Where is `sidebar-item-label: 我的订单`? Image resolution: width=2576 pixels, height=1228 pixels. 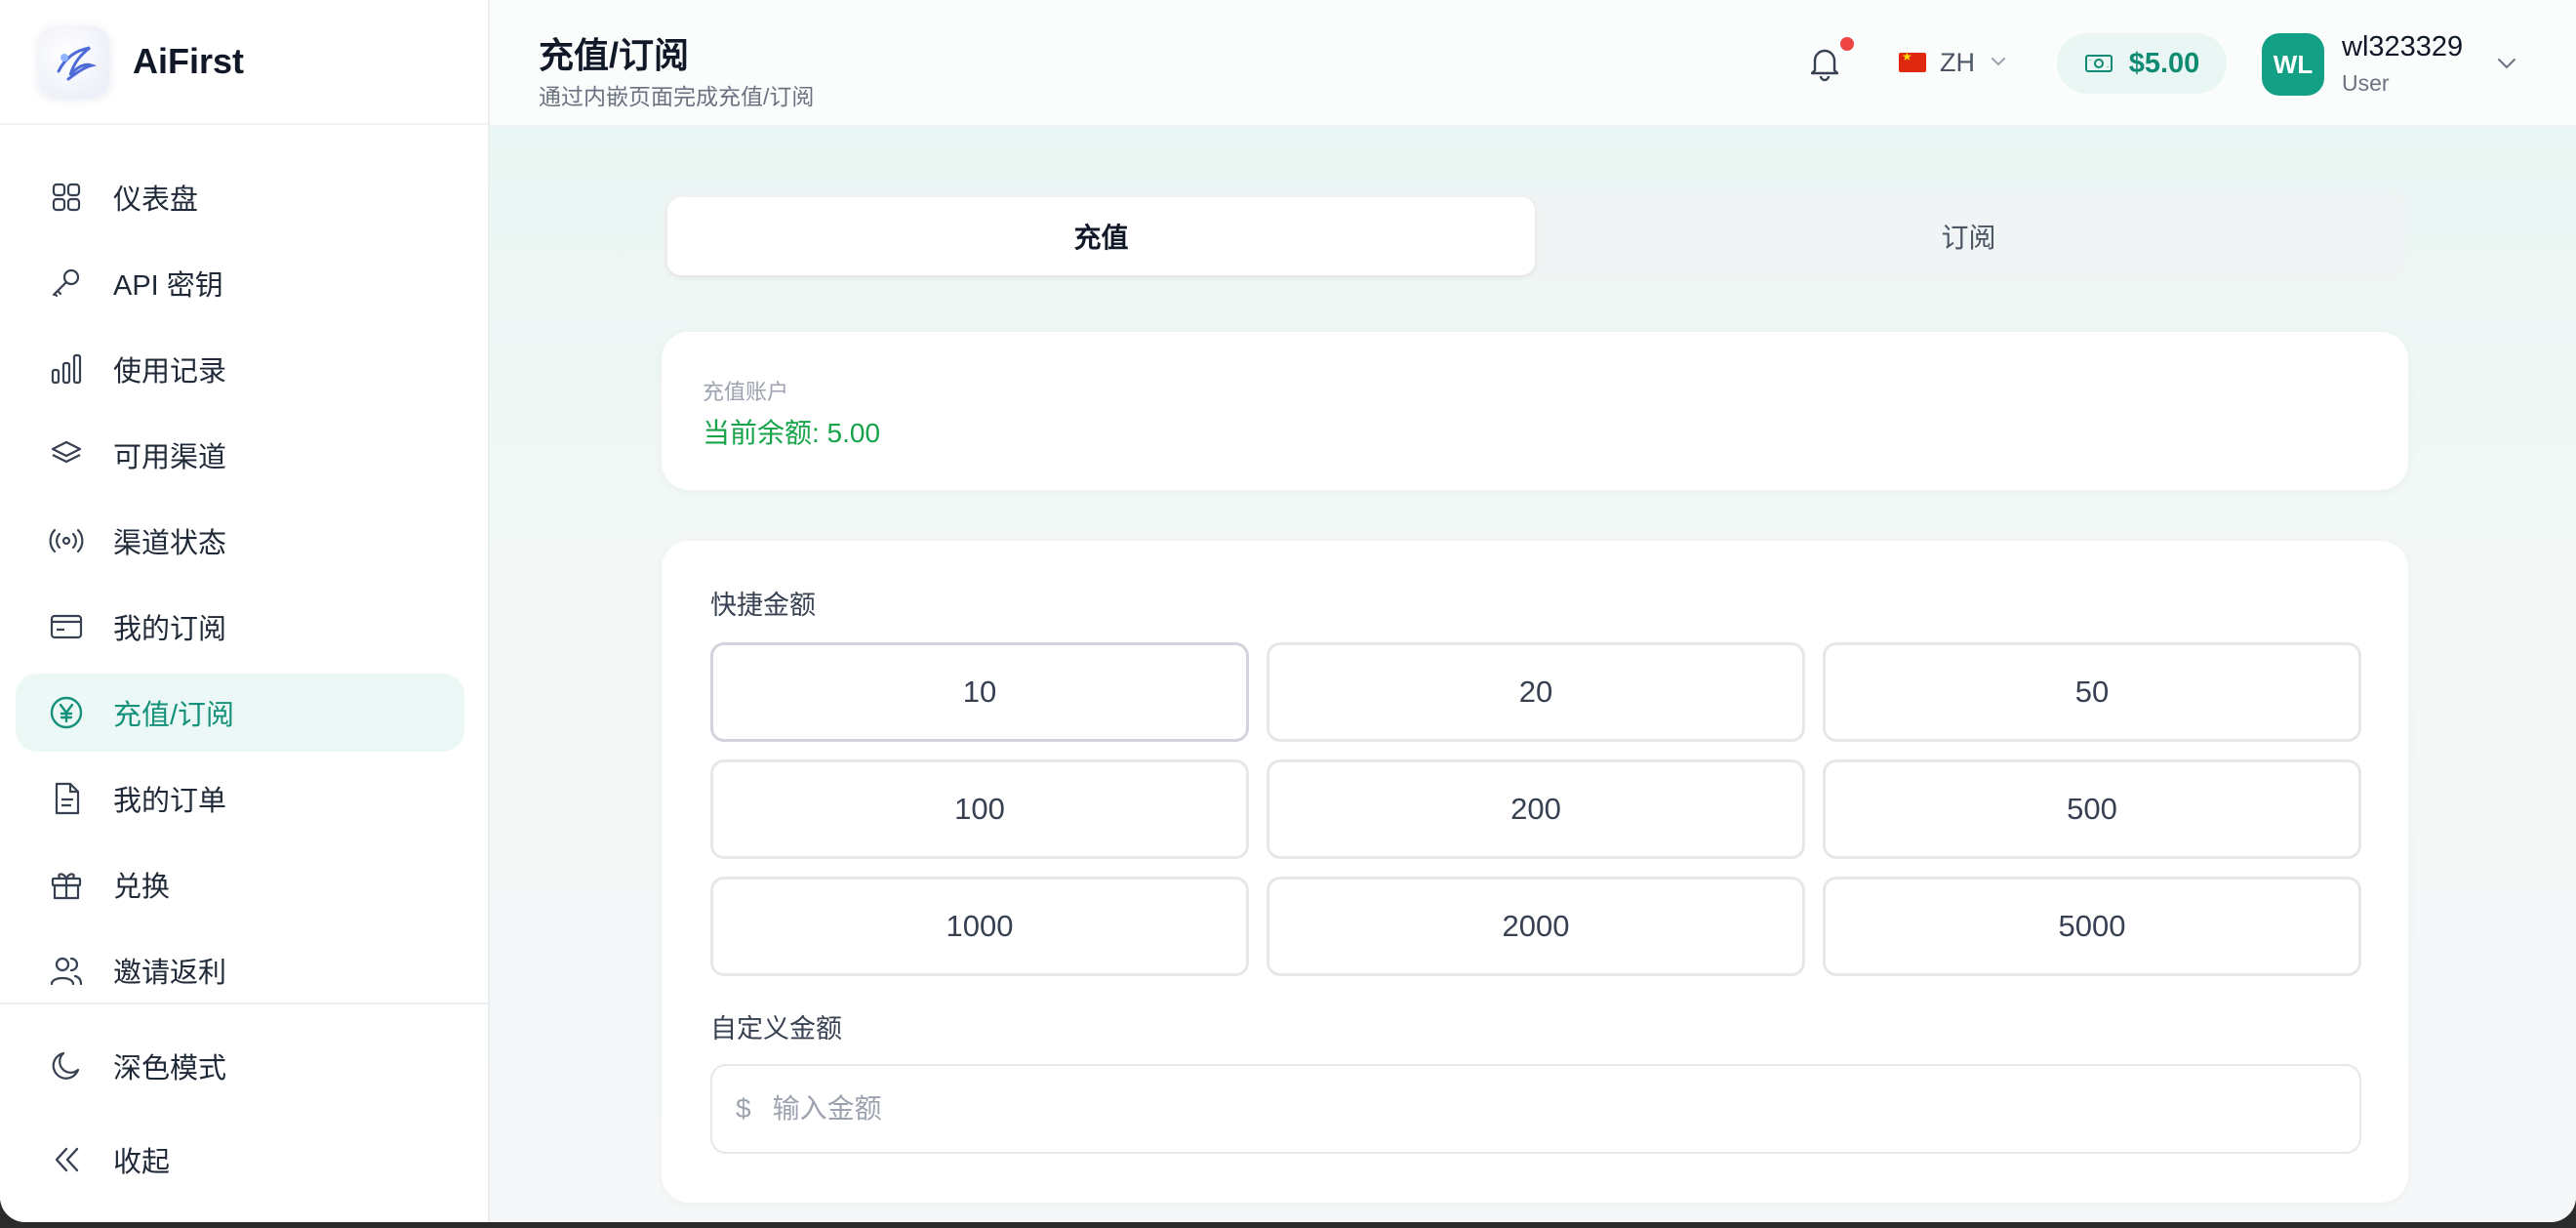 sidebar-item-label: 我的订单 is located at coordinates (170, 801).